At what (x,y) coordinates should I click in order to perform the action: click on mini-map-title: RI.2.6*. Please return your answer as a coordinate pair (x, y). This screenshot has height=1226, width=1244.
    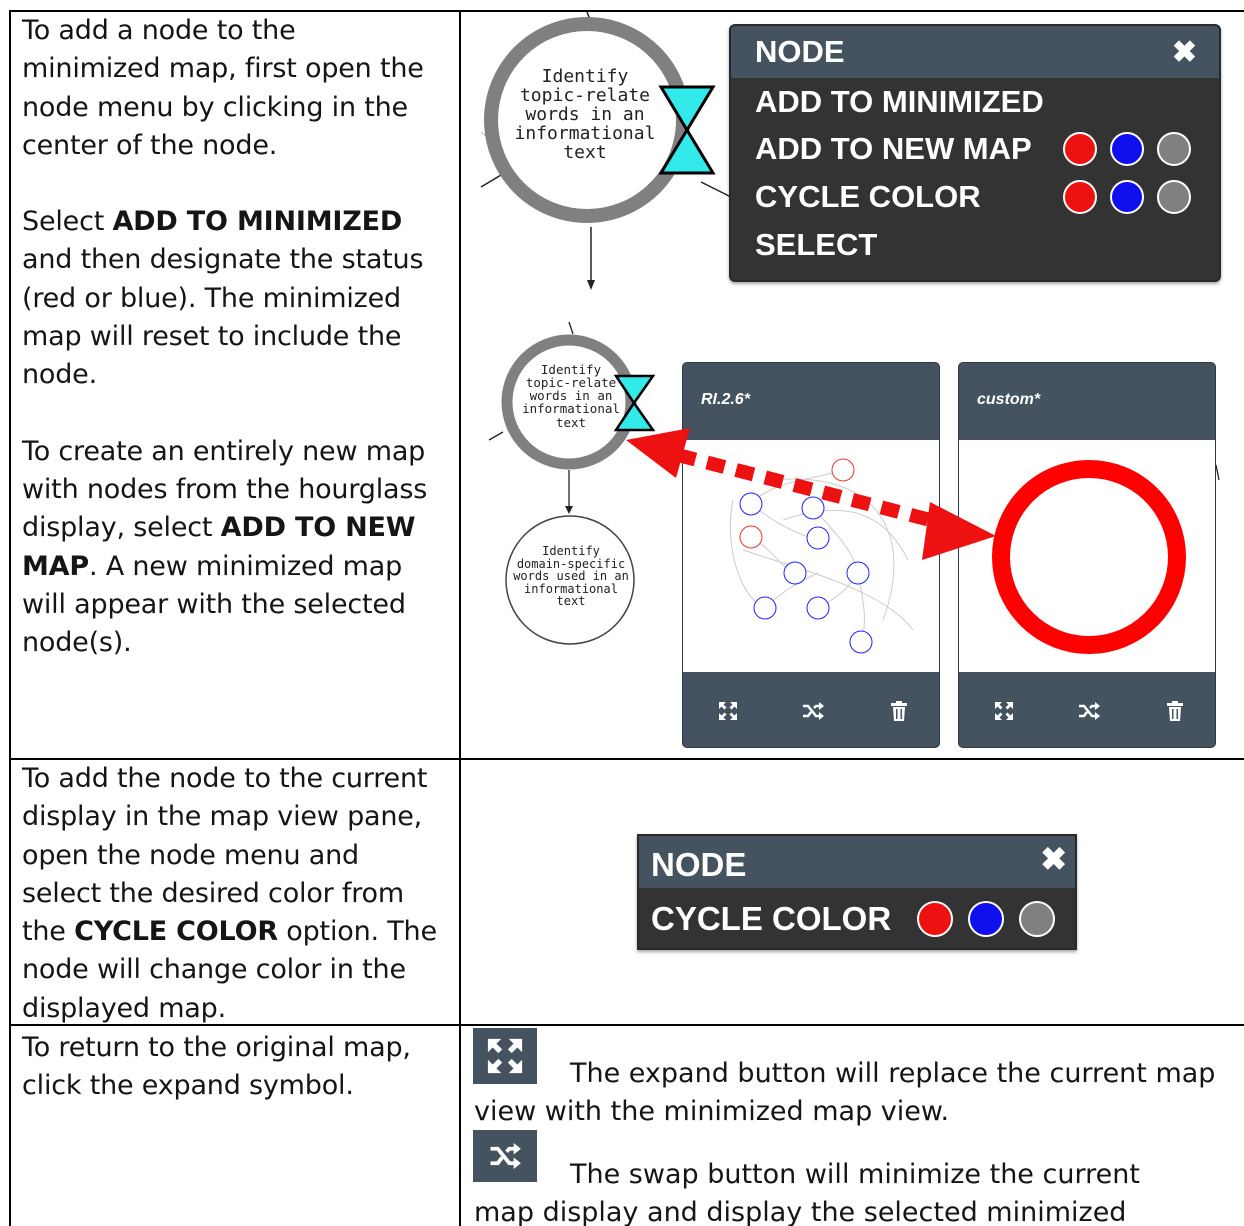
    Looking at the image, I should click on (725, 399).